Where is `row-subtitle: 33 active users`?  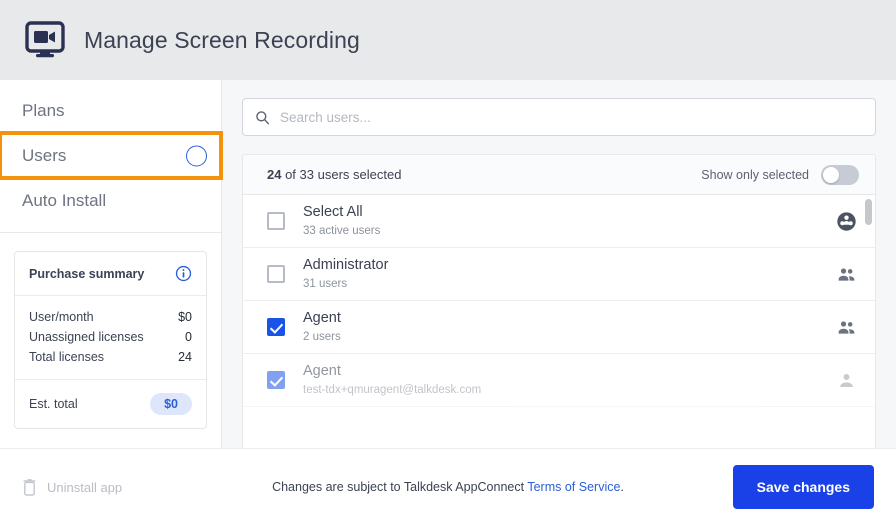
row-subtitle: 33 active users is located at coordinates (342, 230).